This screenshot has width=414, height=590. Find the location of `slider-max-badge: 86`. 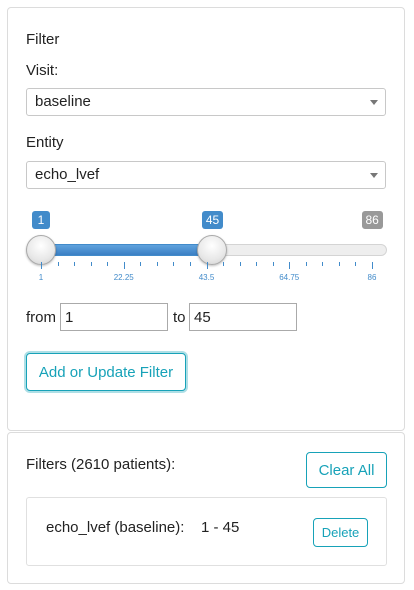

slider-max-badge: 86 is located at coordinates (372, 220).